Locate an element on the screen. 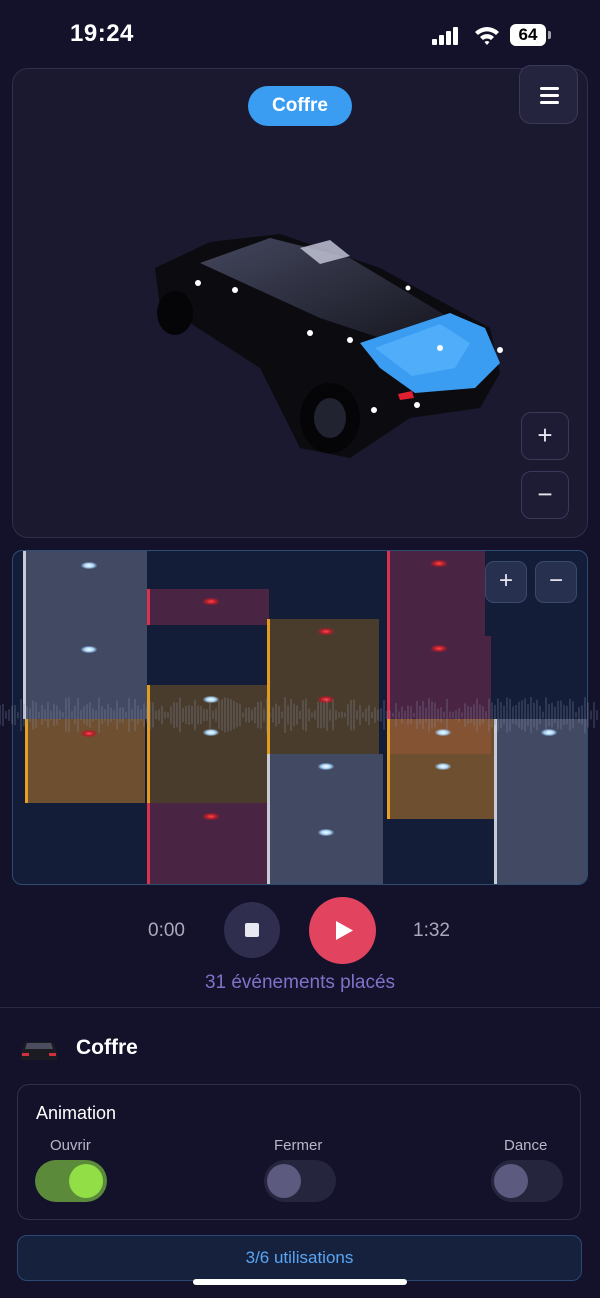  cellular-signal-icon is located at coordinates (446, 36).